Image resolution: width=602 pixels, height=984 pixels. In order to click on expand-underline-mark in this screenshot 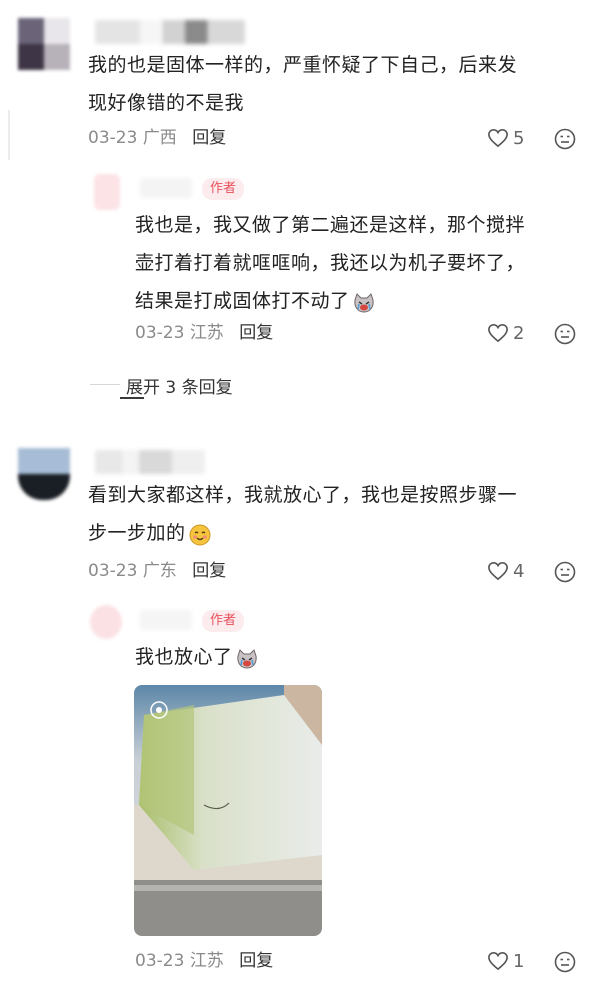, I will do `click(132, 398)`.